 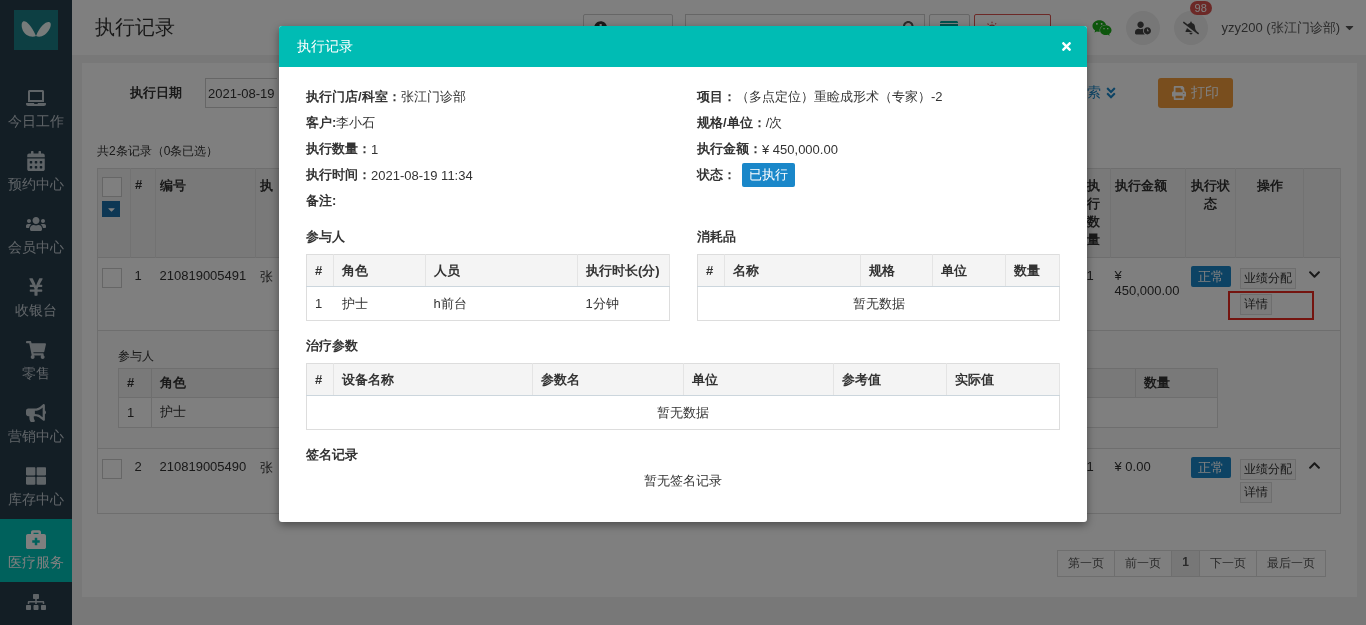 I want to click on nav-item: 医疗服务, so click(x=36, y=550).